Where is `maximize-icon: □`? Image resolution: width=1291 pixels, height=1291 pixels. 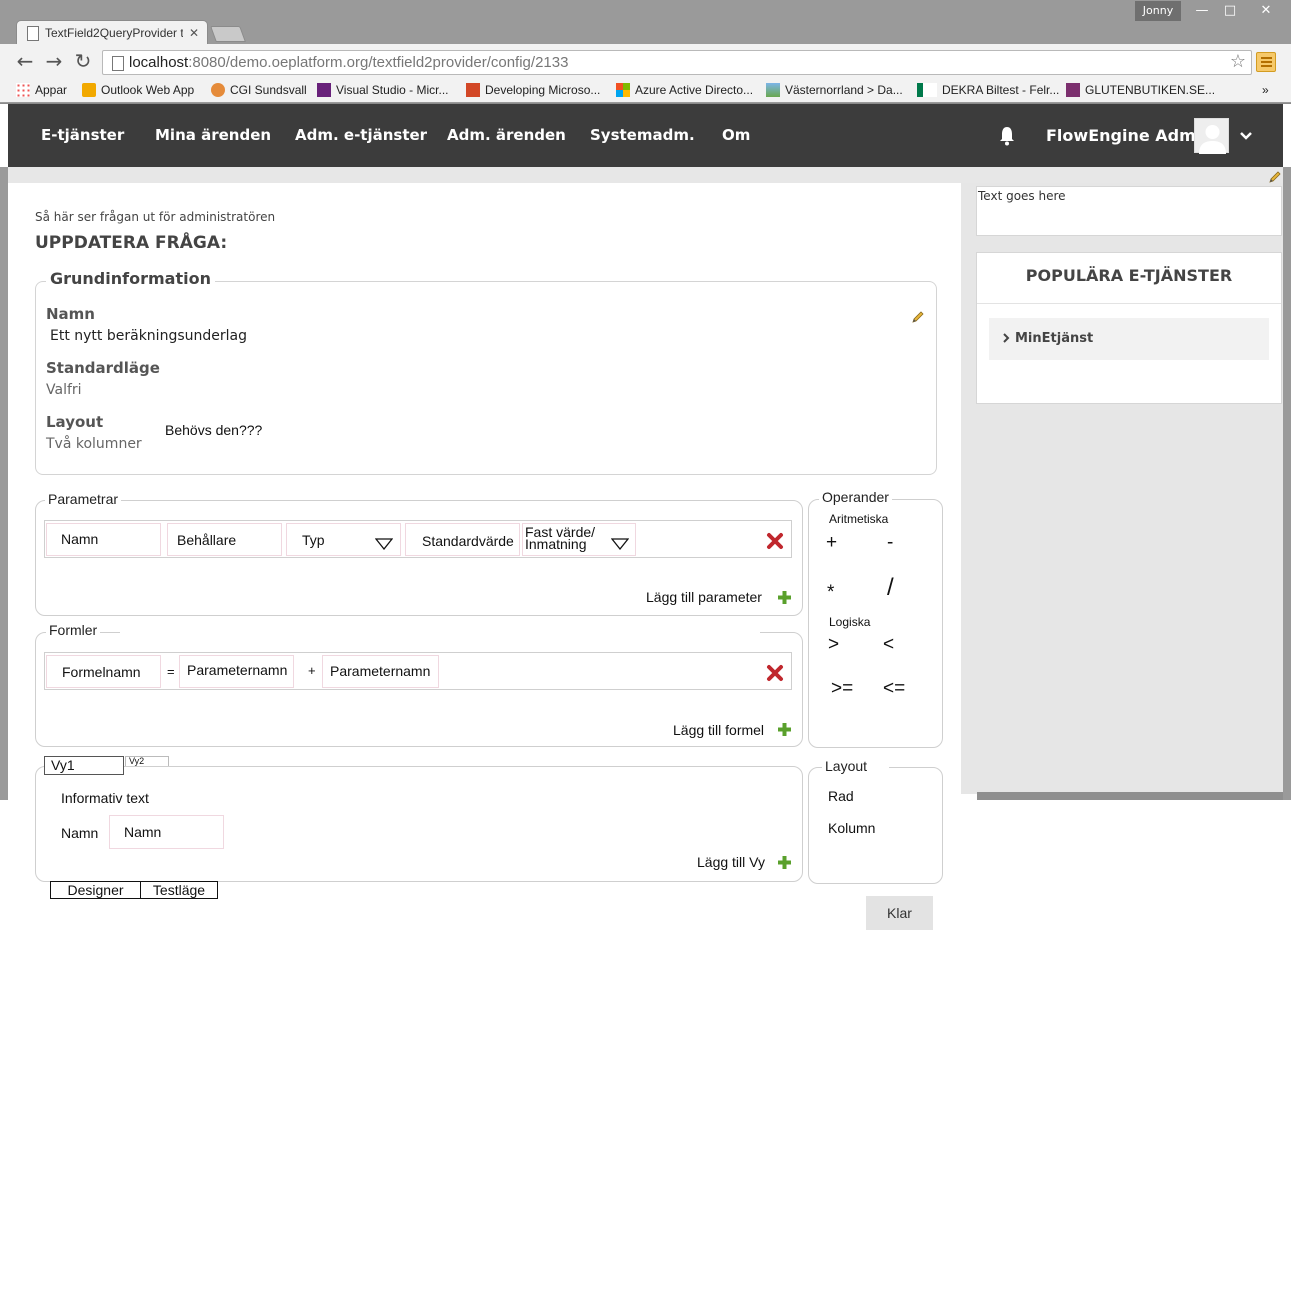 maximize-icon: □ is located at coordinates (1230, 11).